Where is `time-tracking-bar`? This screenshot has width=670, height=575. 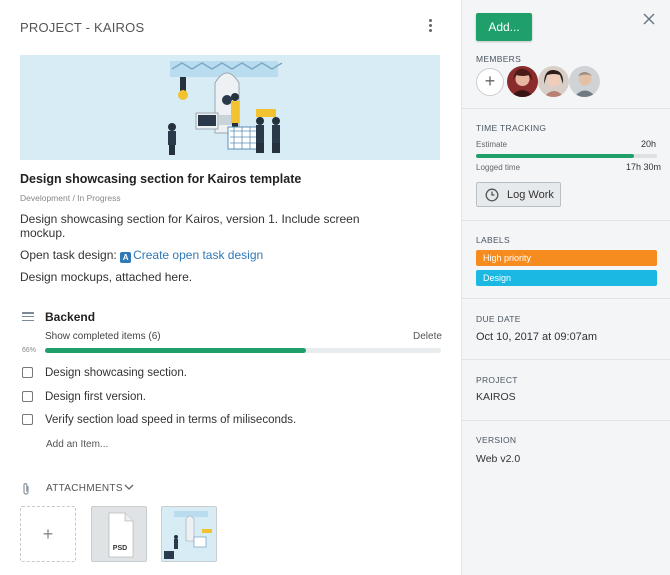
time-tracking-bar is located at coordinates (566, 156).